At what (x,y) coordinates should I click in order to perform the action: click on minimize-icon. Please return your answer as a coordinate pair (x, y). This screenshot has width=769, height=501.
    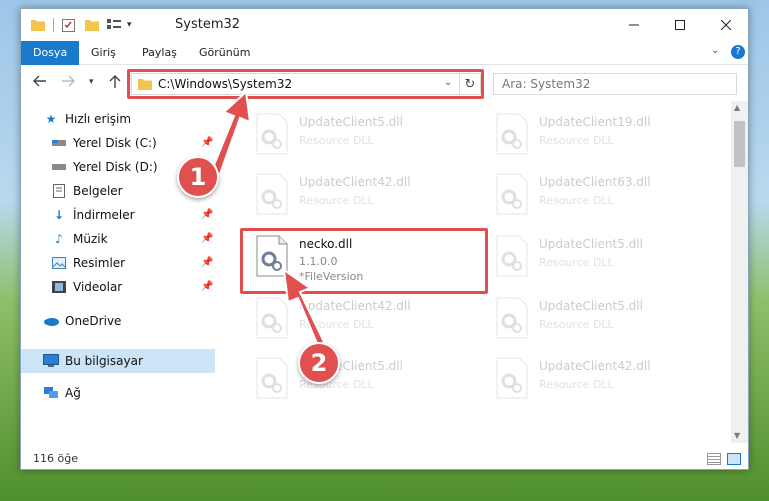
    Looking at the image, I should click on (634, 25).